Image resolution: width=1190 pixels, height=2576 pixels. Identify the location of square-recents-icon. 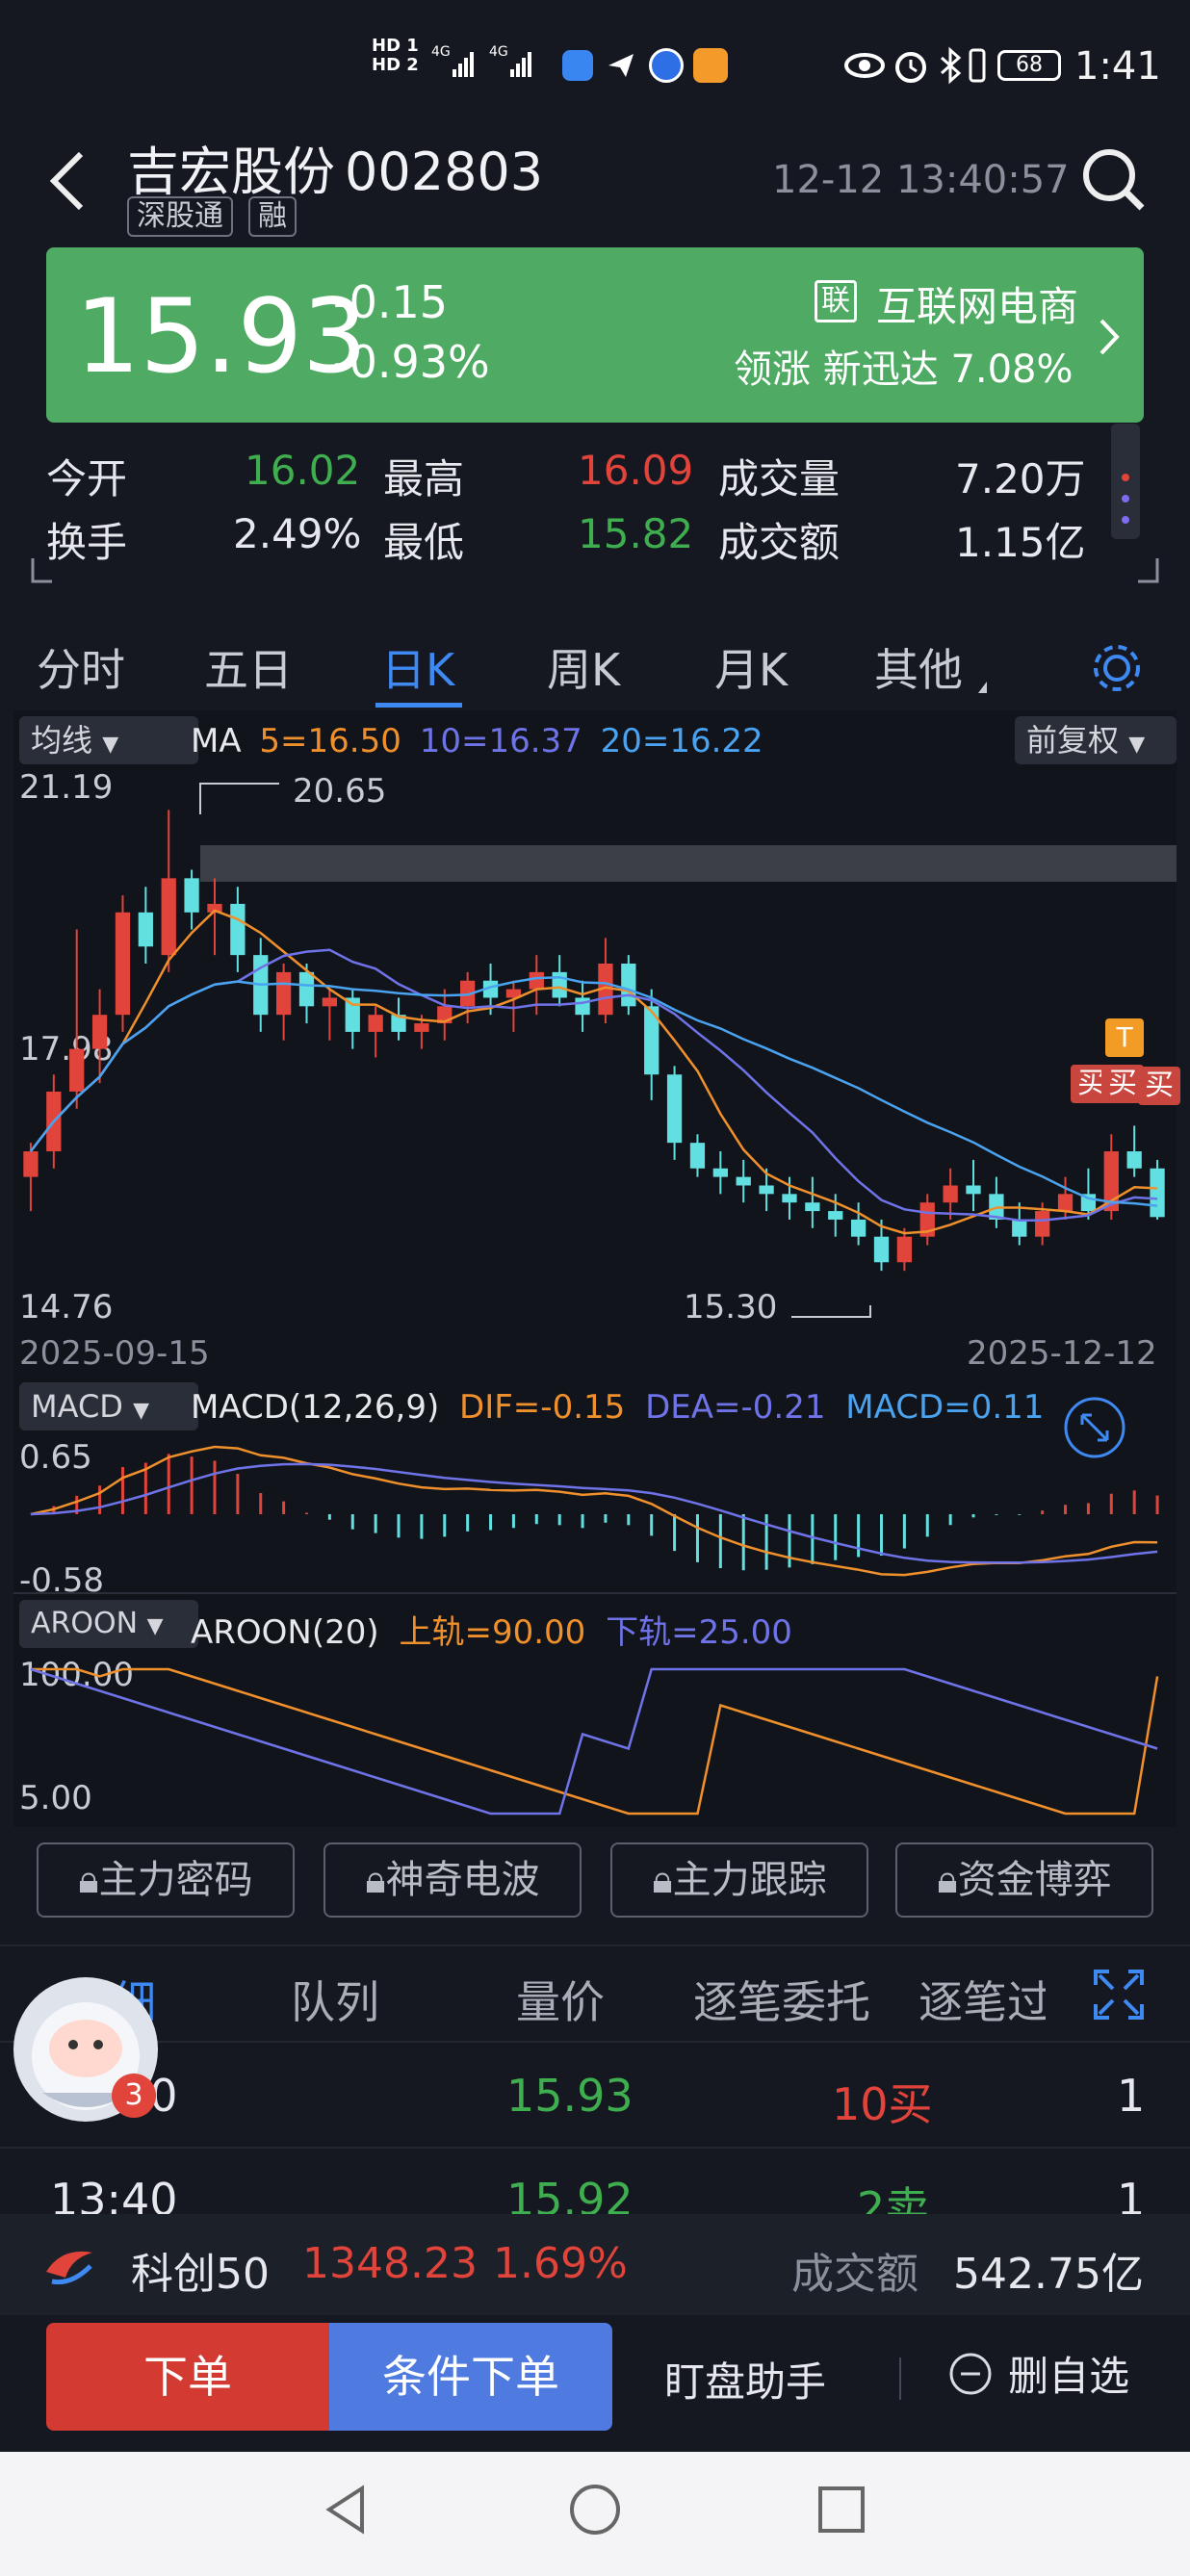
(842, 2509).